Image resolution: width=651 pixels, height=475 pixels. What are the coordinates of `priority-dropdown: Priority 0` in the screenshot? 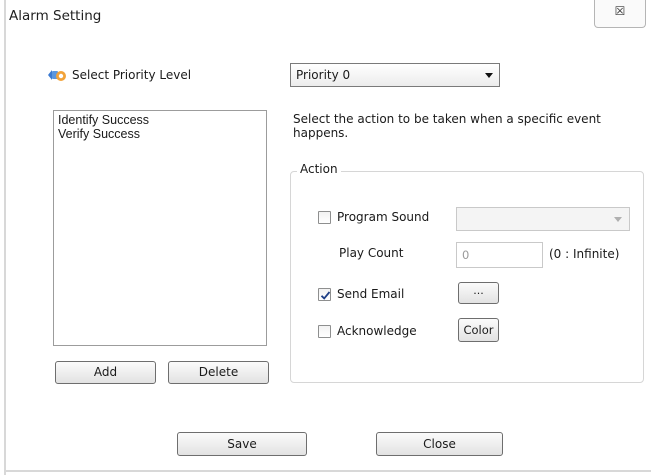 It's located at (395, 75).